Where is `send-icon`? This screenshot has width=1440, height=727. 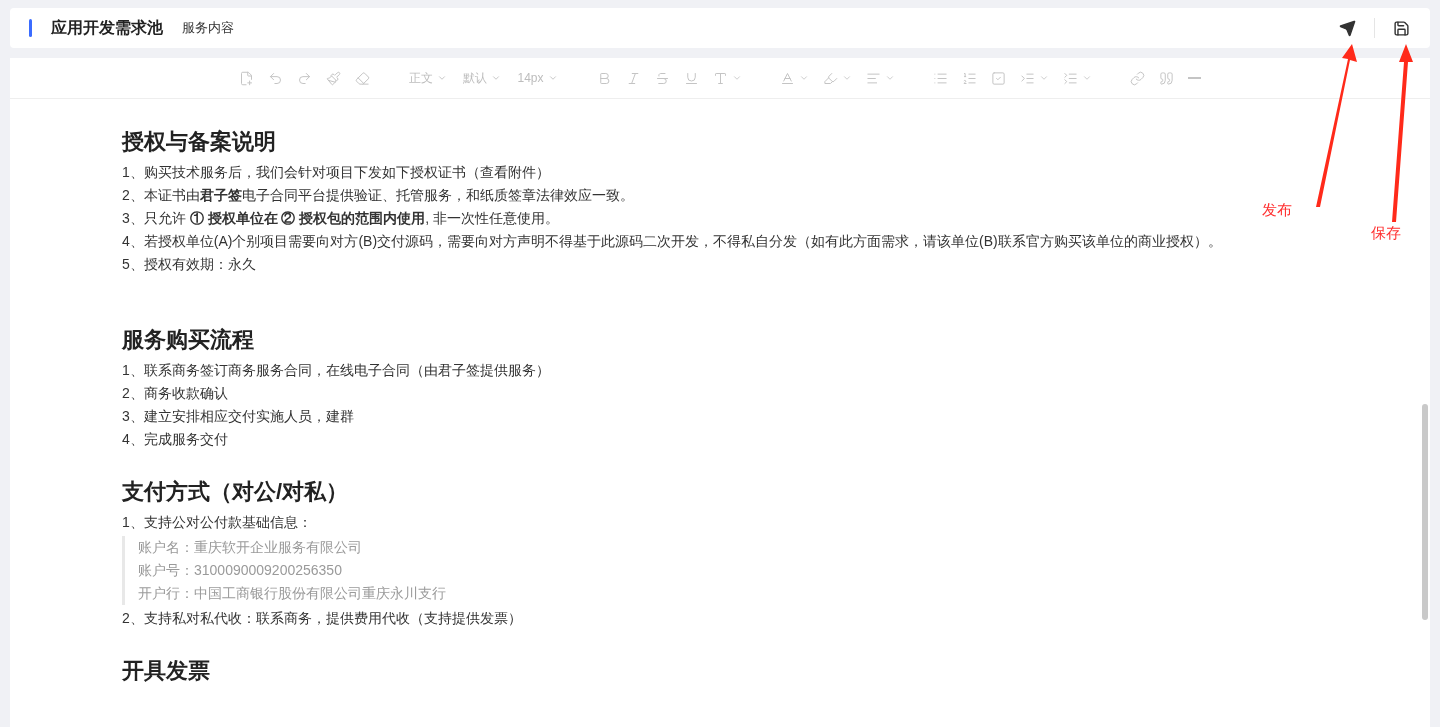 send-icon is located at coordinates (1347, 28).